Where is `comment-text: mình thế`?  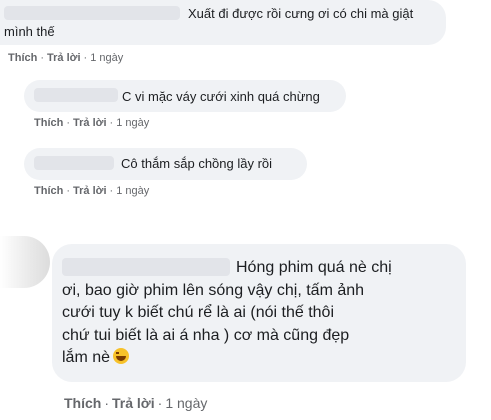 comment-text: mình thế is located at coordinates (29, 31).